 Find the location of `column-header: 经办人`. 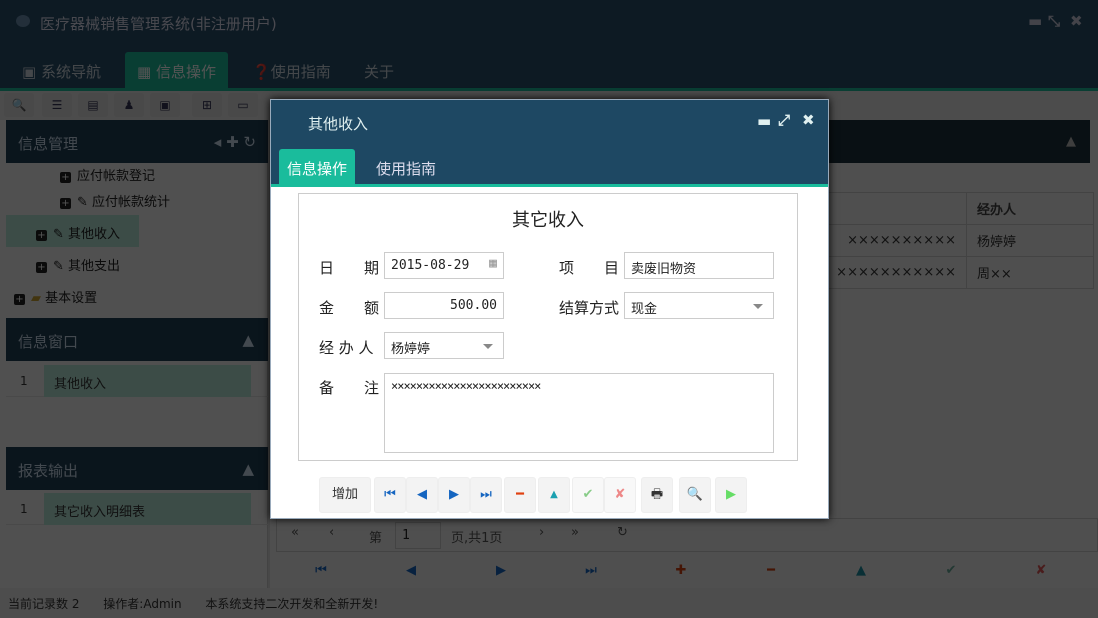

column-header: 经办人 is located at coordinates (1030, 208).